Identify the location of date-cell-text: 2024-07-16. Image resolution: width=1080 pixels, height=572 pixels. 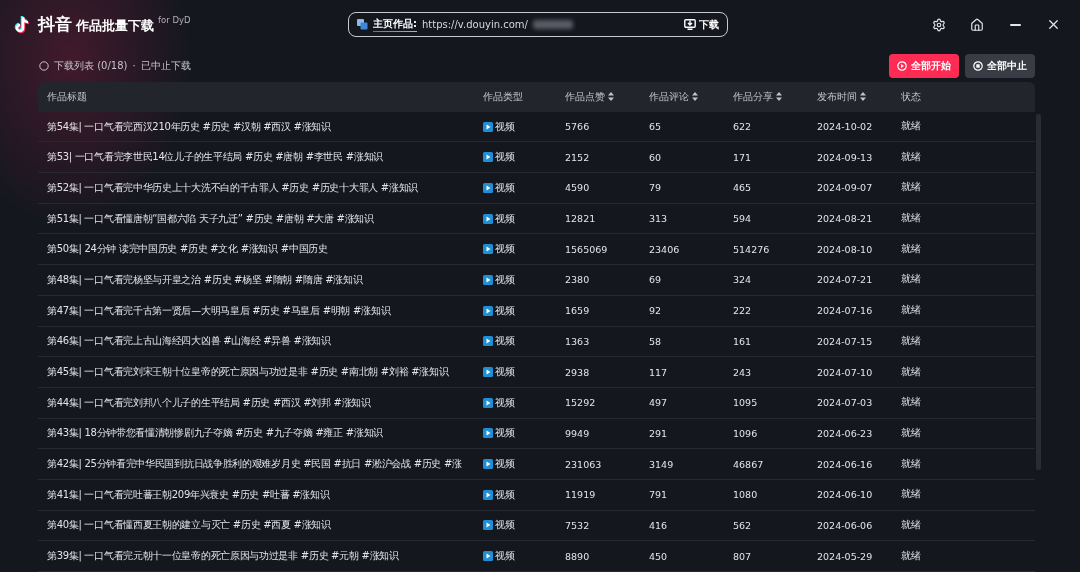
(845, 311).